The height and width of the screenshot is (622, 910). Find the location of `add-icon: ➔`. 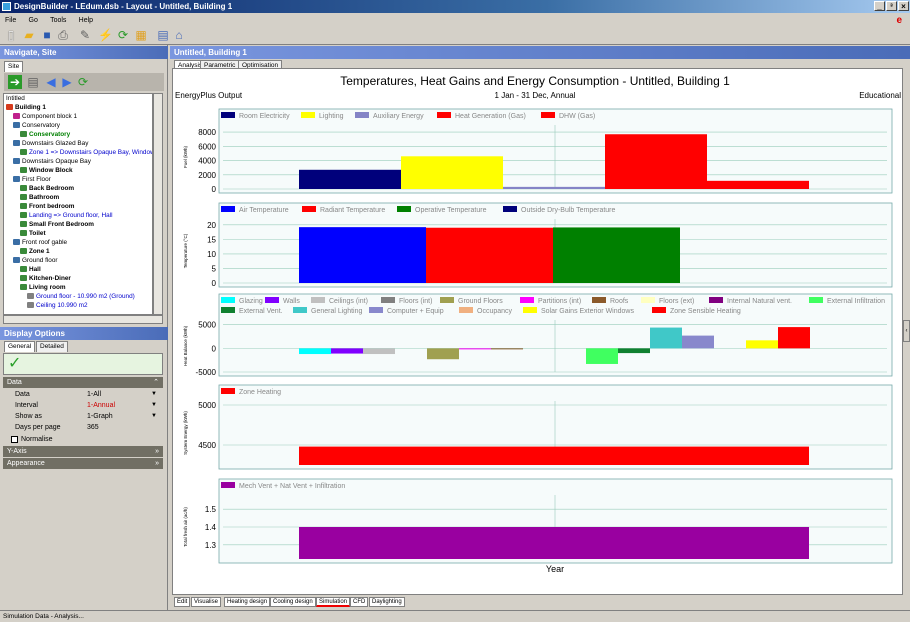

add-icon: ➔ is located at coordinates (15, 82).